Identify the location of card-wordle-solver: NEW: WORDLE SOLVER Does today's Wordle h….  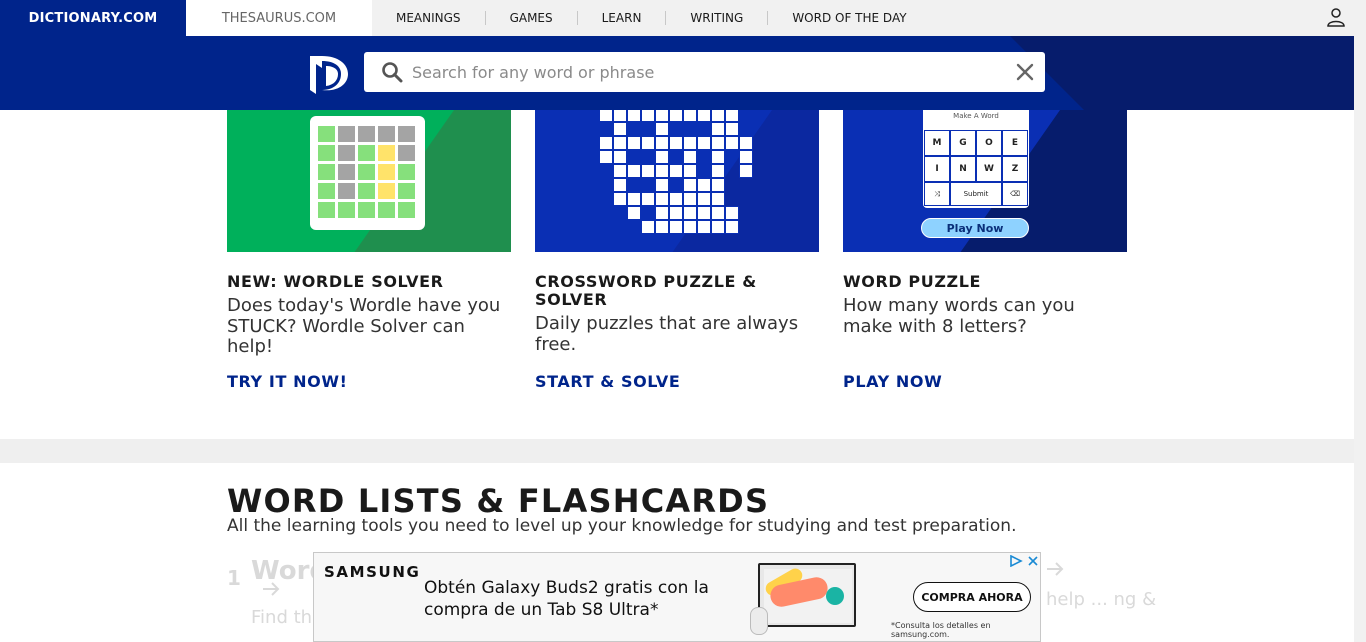
(369, 250).